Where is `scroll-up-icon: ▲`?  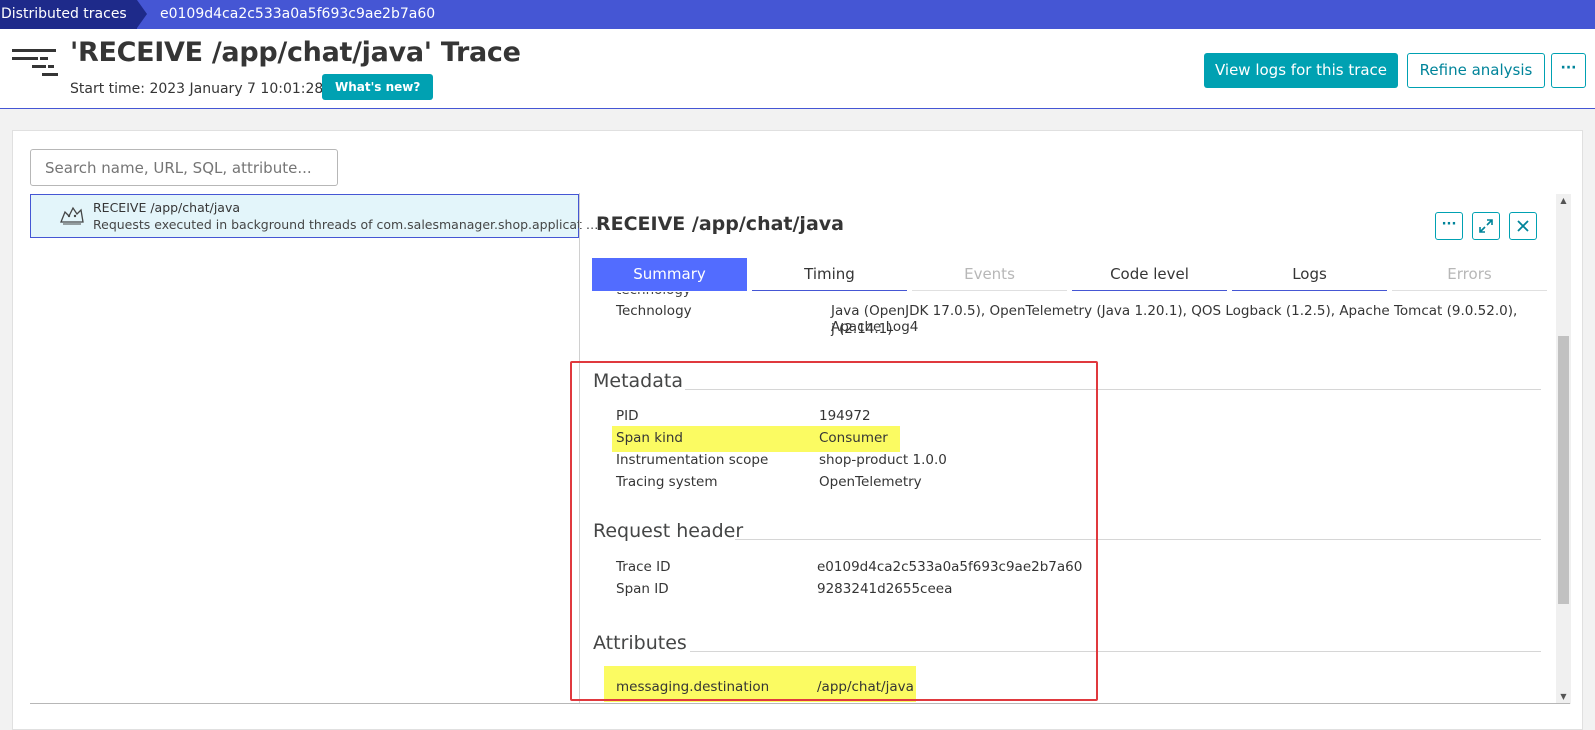 scroll-up-icon: ▲ is located at coordinates (1563, 200).